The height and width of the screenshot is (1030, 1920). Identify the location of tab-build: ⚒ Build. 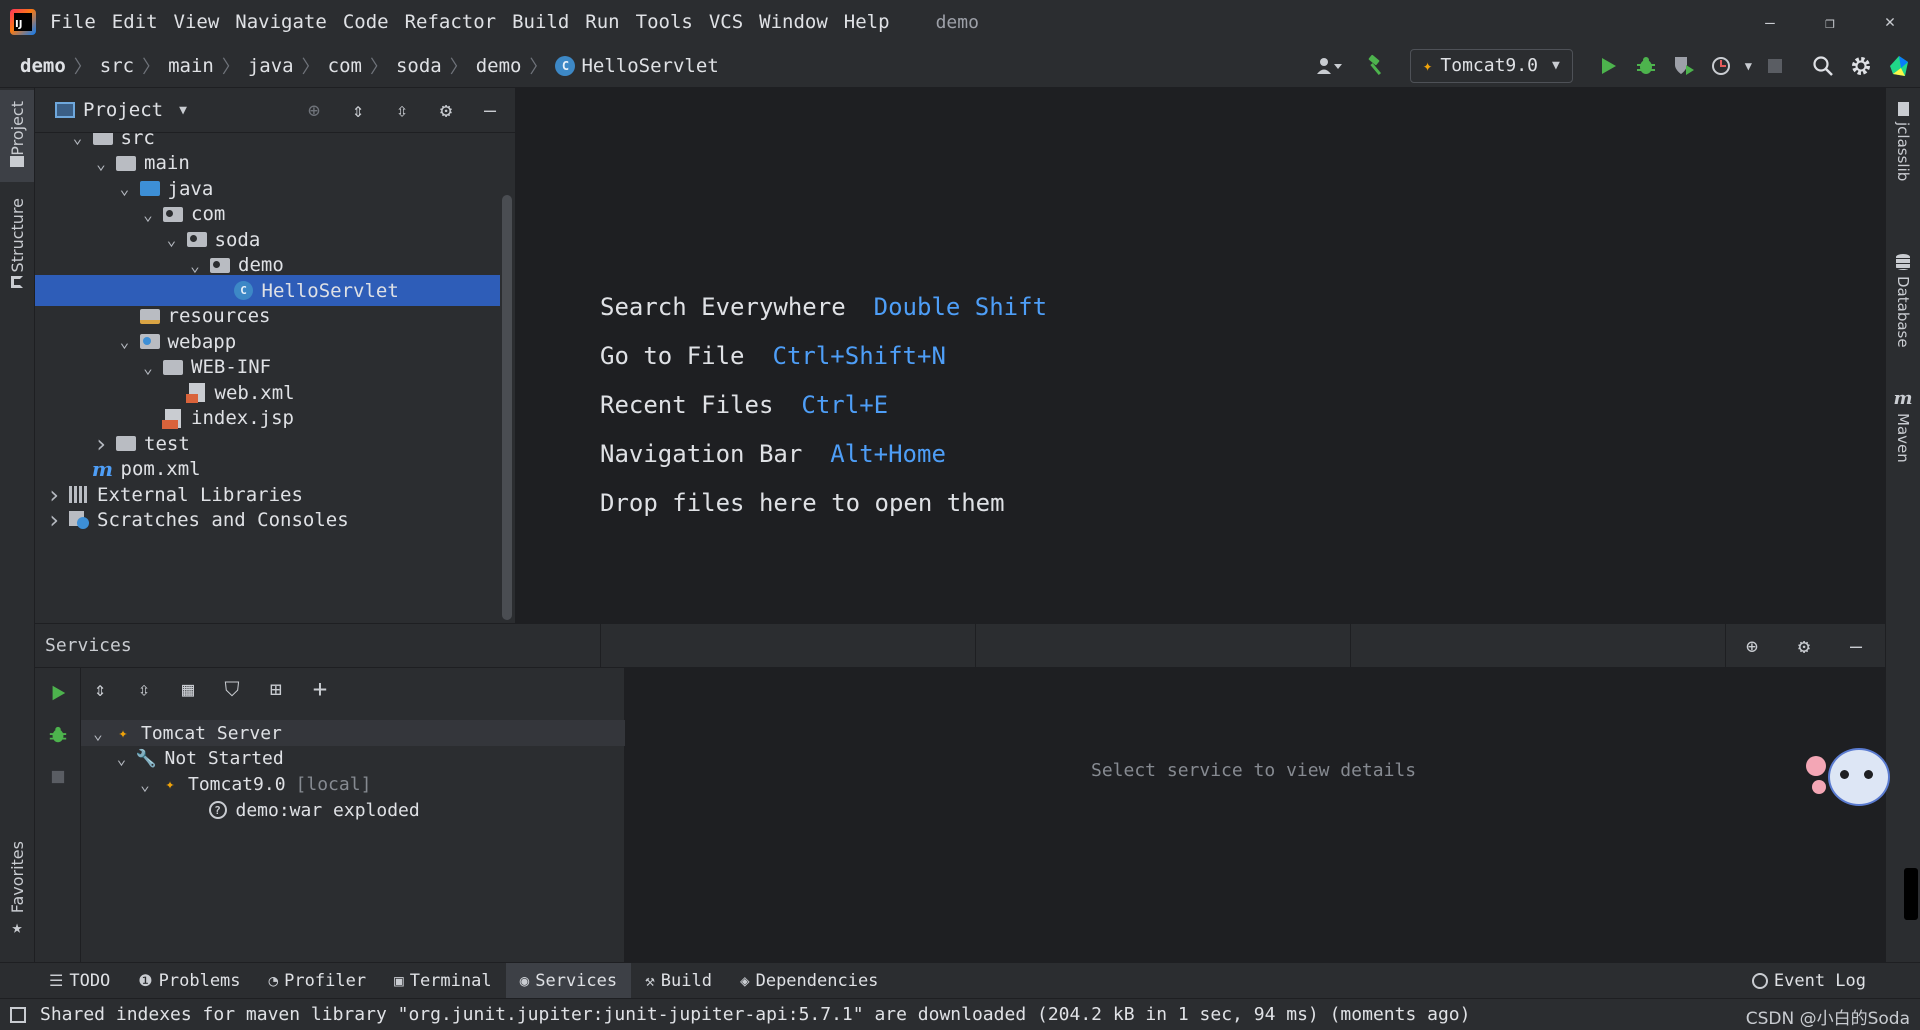
(678, 981).